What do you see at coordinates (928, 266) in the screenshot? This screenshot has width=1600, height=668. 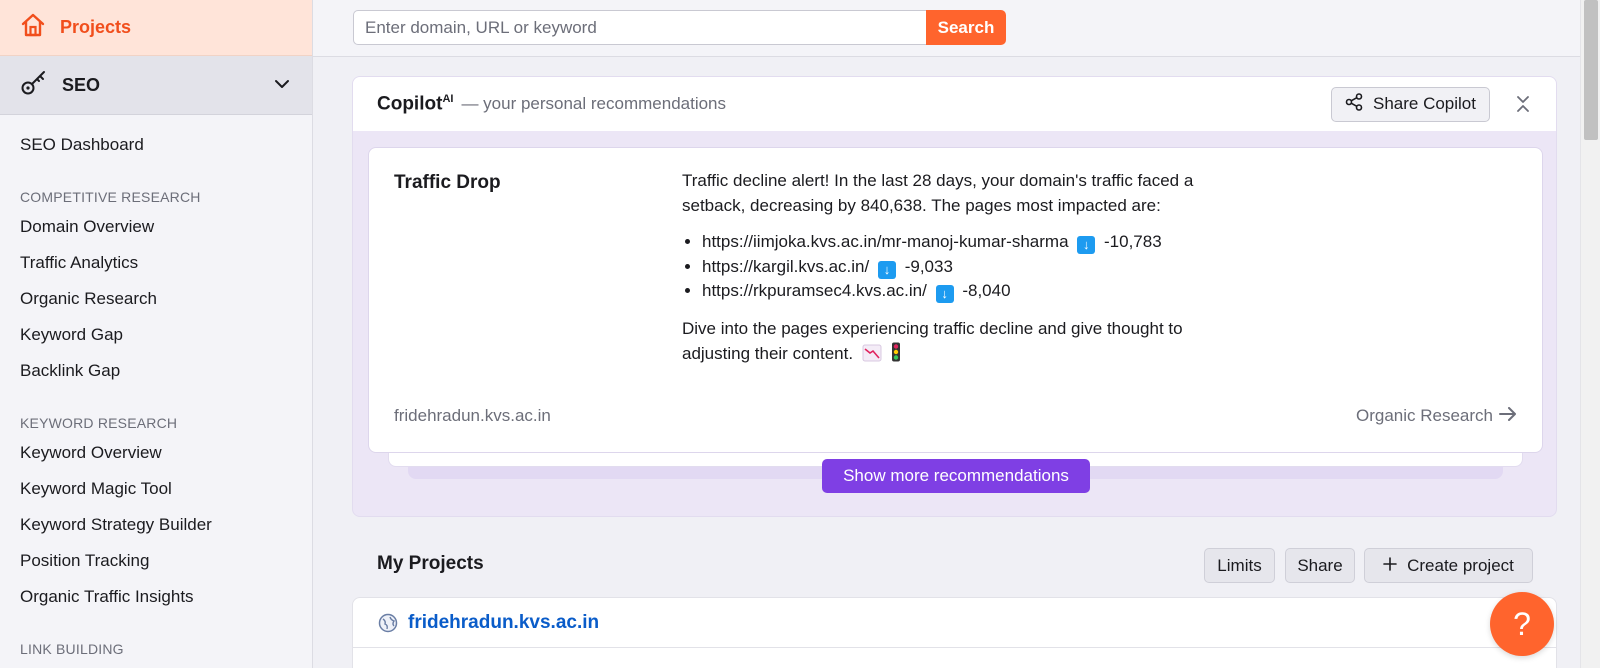 I see `page-change: -9,033` at bounding box center [928, 266].